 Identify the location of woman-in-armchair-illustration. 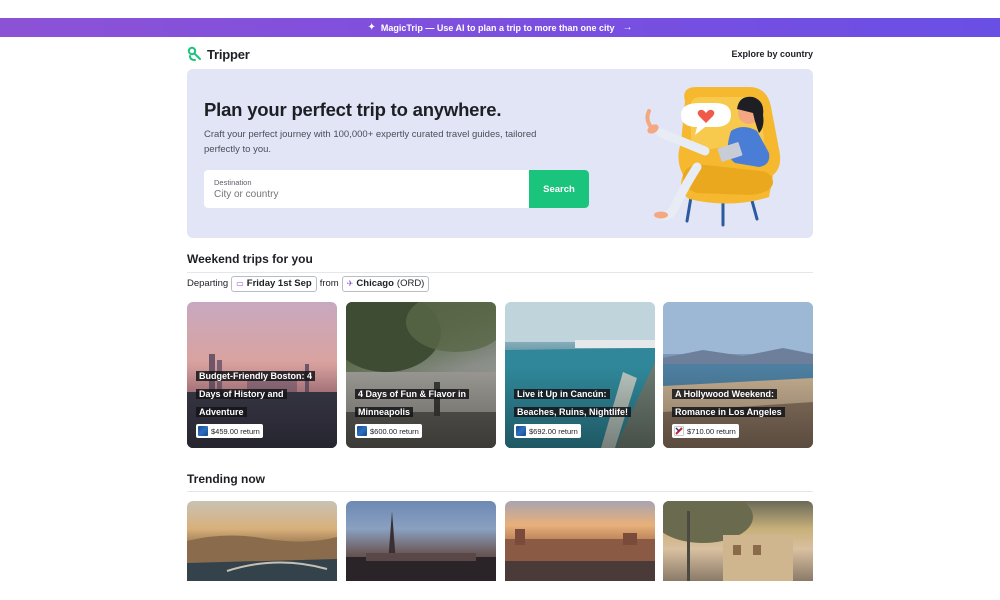
(713, 157).